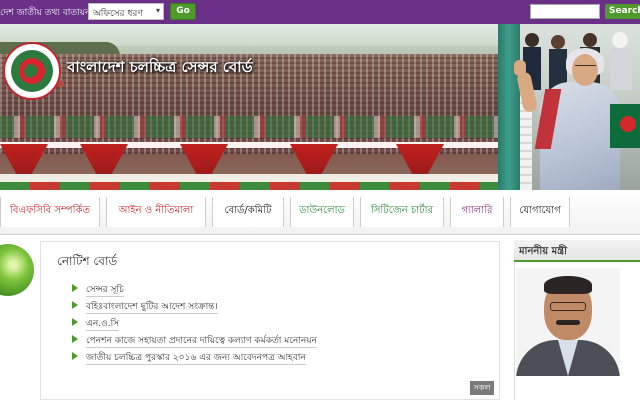 This screenshot has width=640, height=400. I want to click on government-seal-logo, so click(32, 71).